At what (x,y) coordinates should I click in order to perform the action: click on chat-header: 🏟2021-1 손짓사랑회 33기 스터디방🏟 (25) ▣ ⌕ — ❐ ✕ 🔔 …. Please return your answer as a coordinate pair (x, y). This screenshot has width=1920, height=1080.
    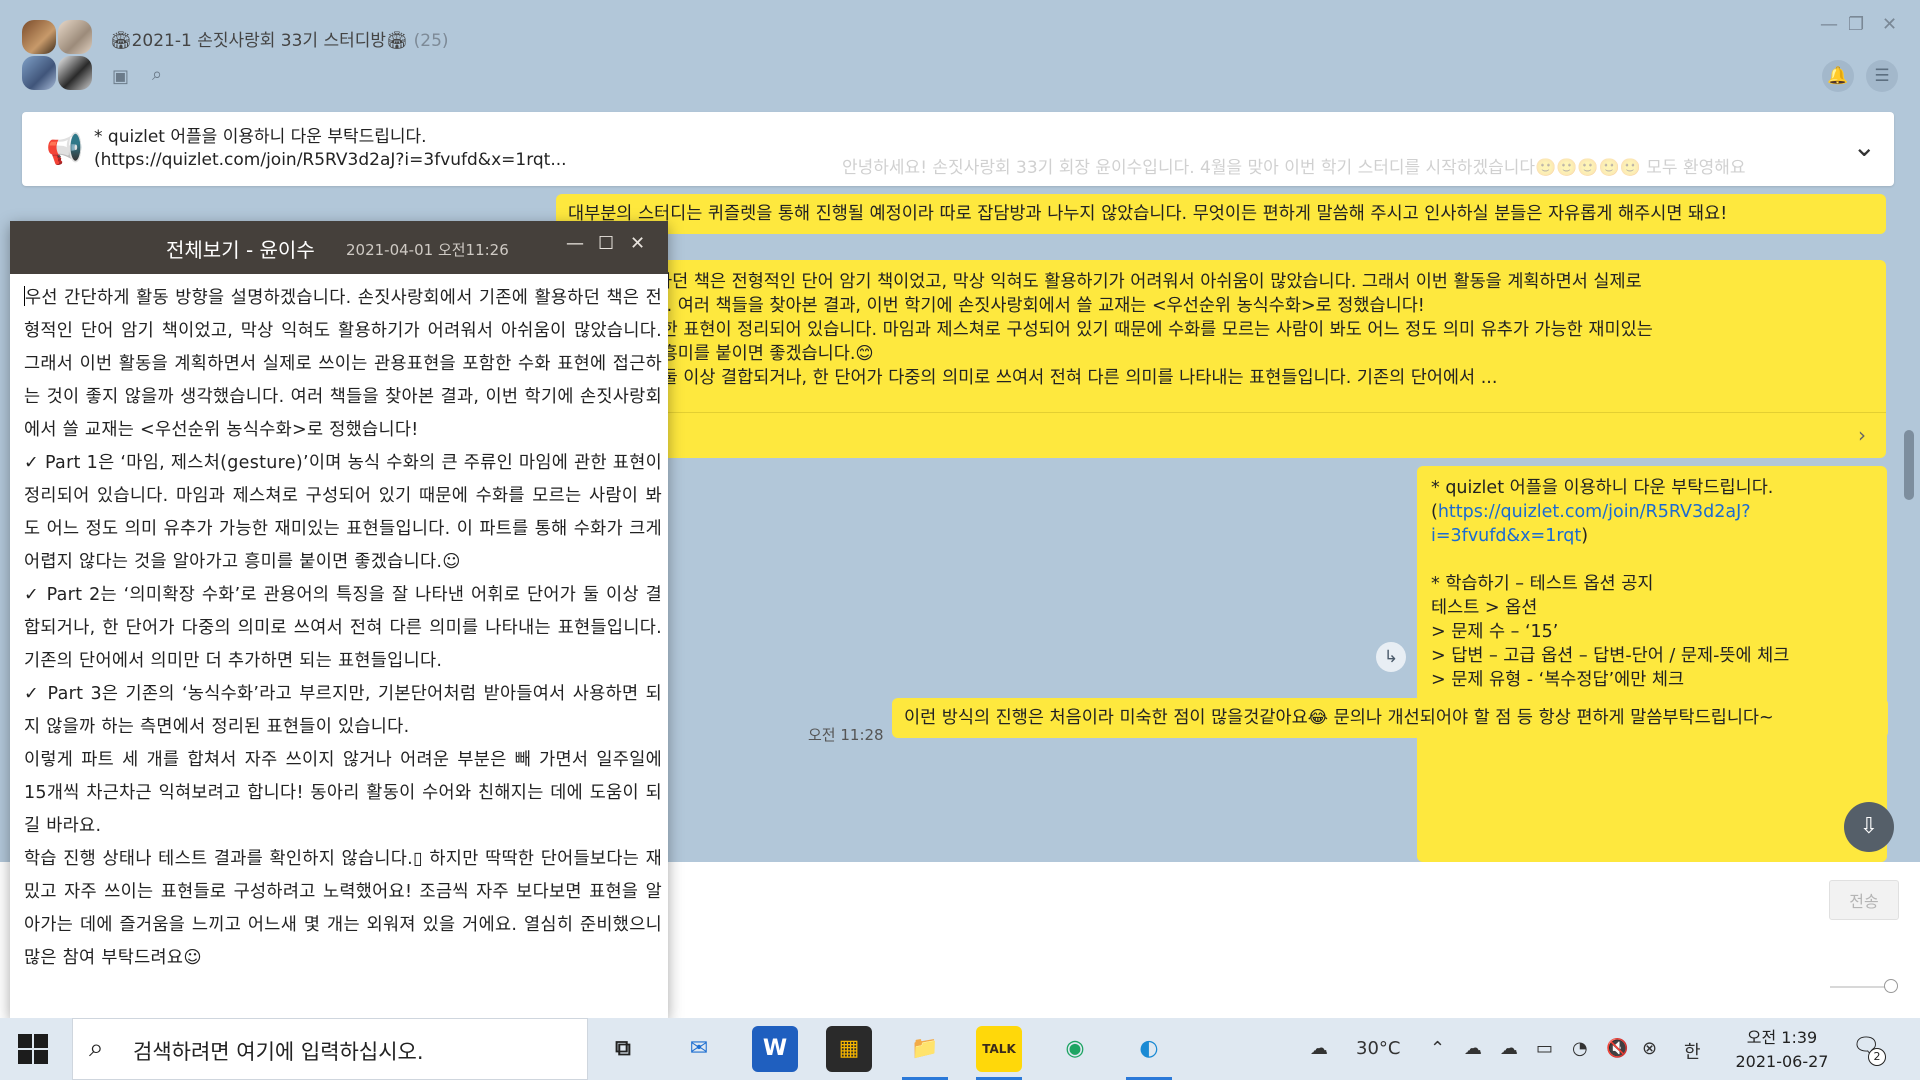
    Looking at the image, I should click on (960, 54).